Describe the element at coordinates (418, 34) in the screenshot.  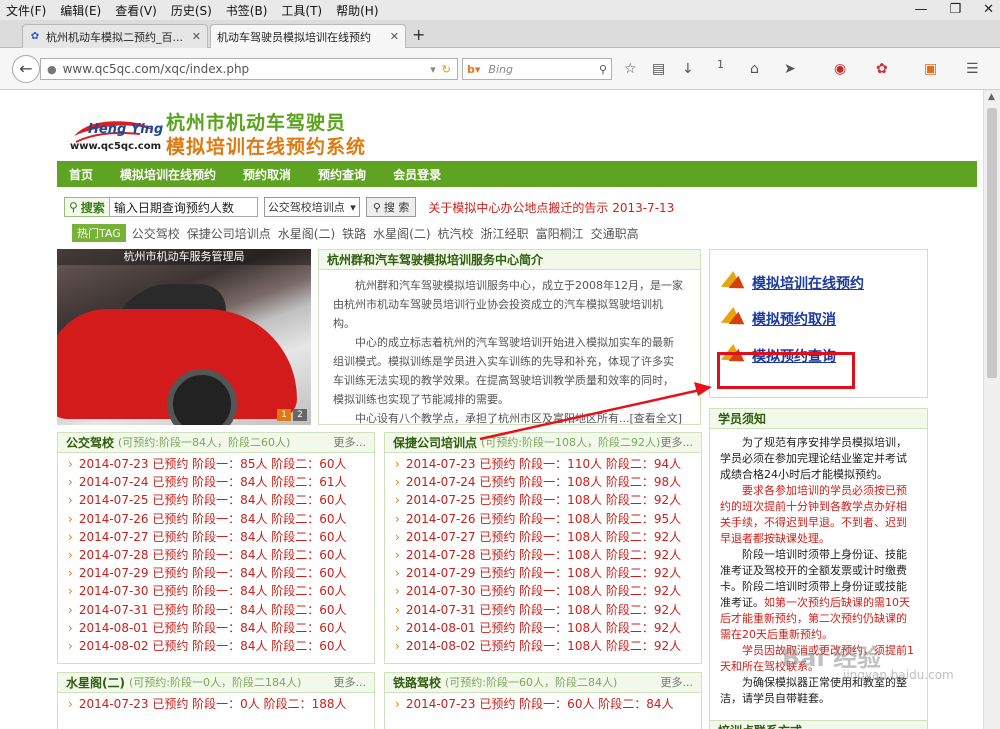
I see `new-tab-icon: +` at that location.